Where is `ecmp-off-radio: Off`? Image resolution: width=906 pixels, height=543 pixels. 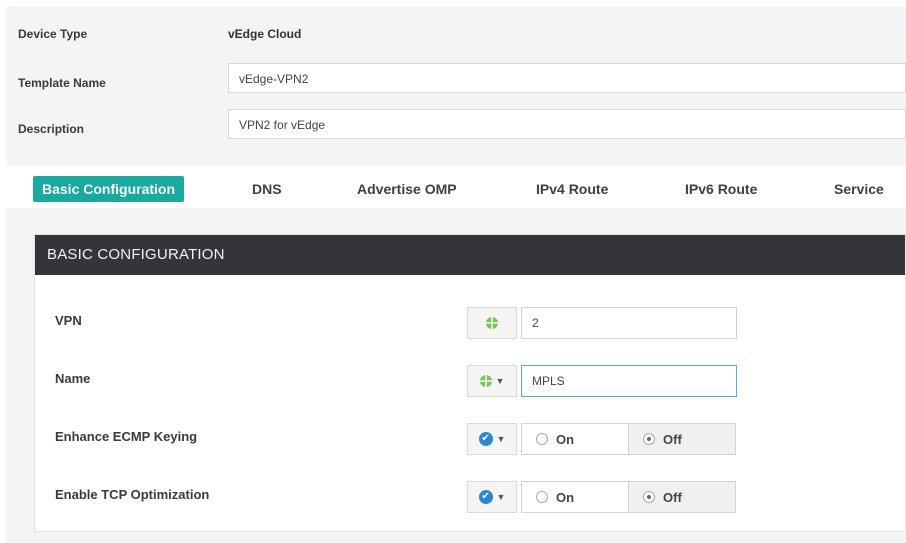 ecmp-off-radio: Off is located at coordinates (682, 439).